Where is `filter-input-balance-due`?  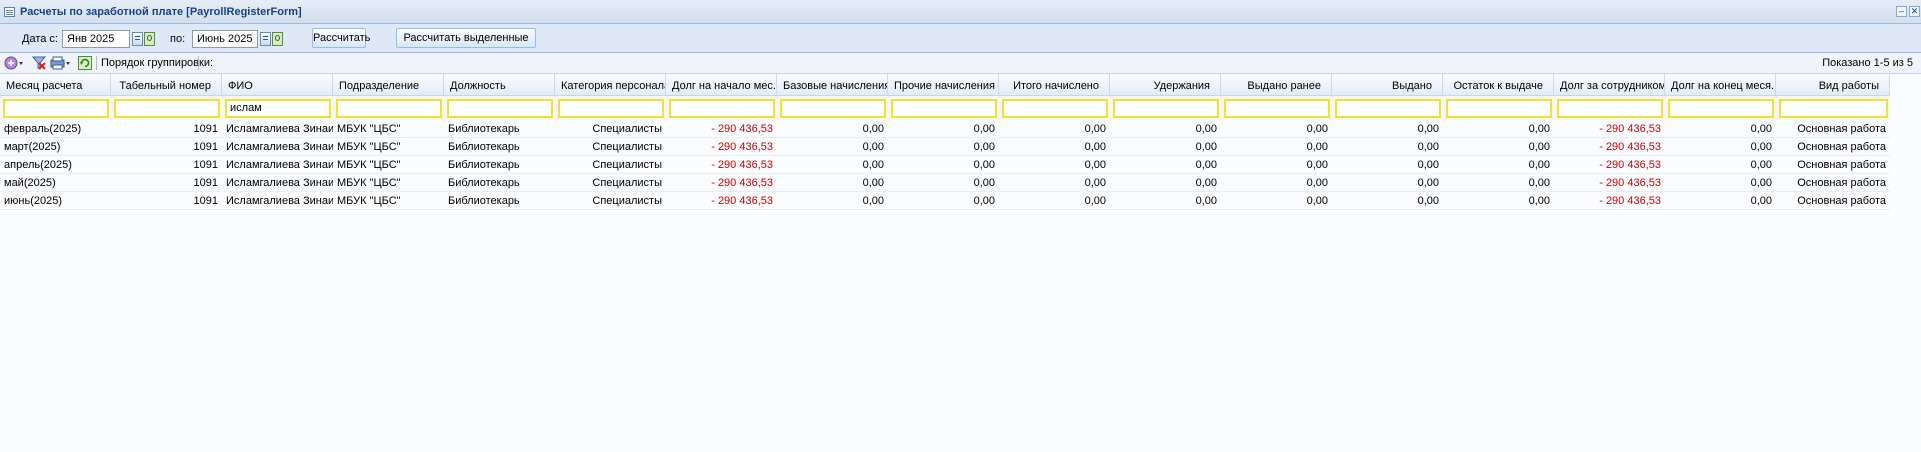 filter-input-balance-due is located at coordinates (1499, 108).